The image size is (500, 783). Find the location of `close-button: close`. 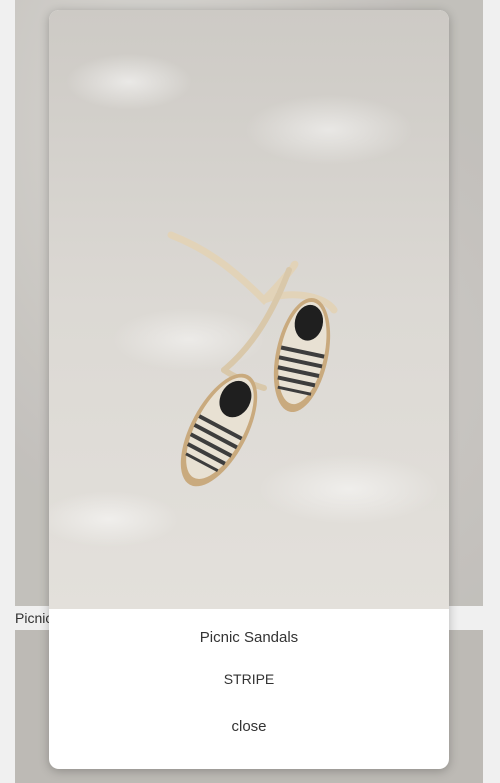

close-button: close is located at coordinates (248, 727).